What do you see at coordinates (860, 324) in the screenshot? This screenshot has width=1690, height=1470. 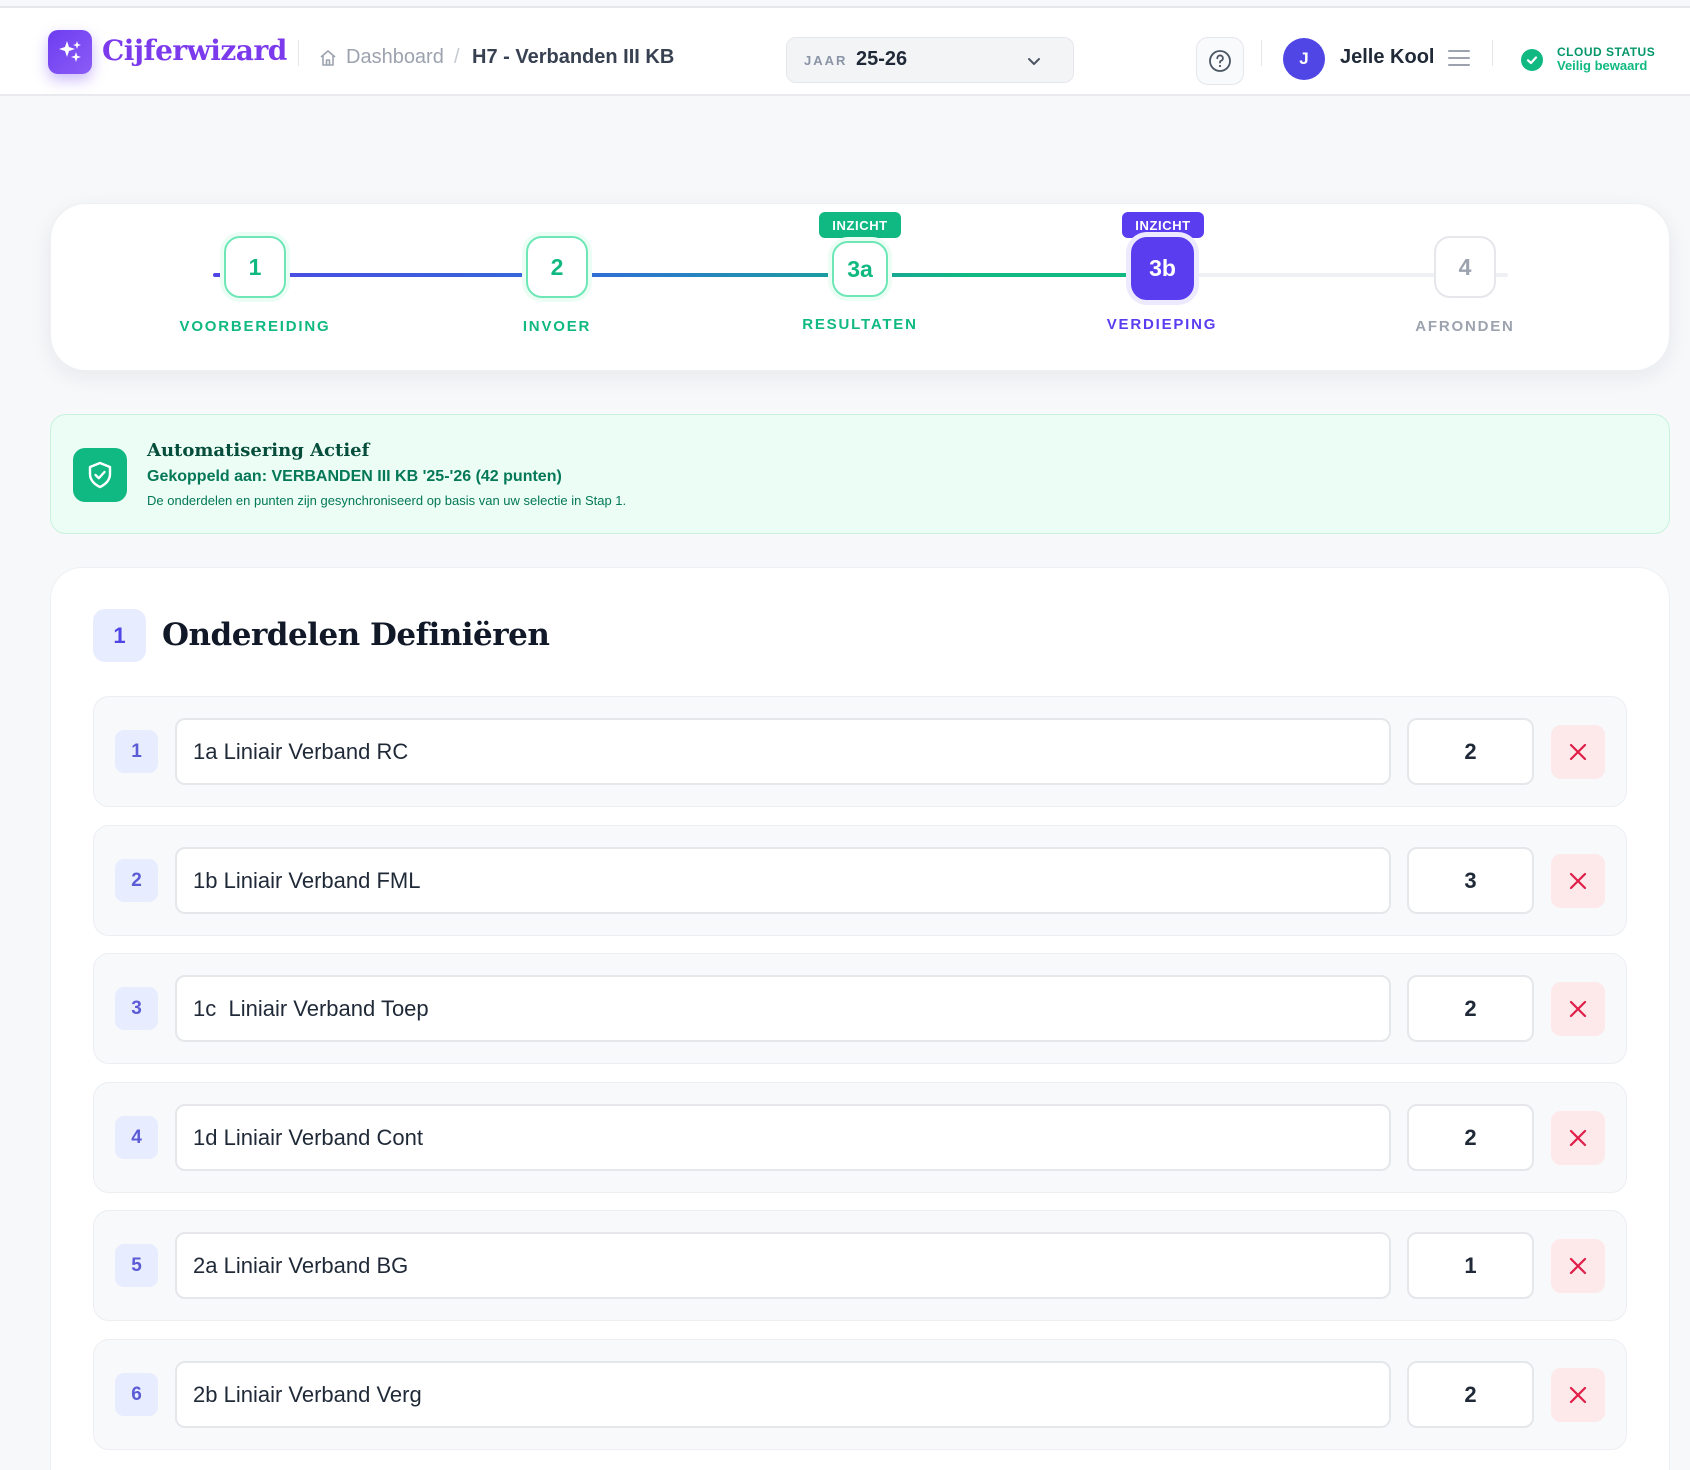 I see `step-3a-label: RESULTATEN` at bounding box center [860, 324].